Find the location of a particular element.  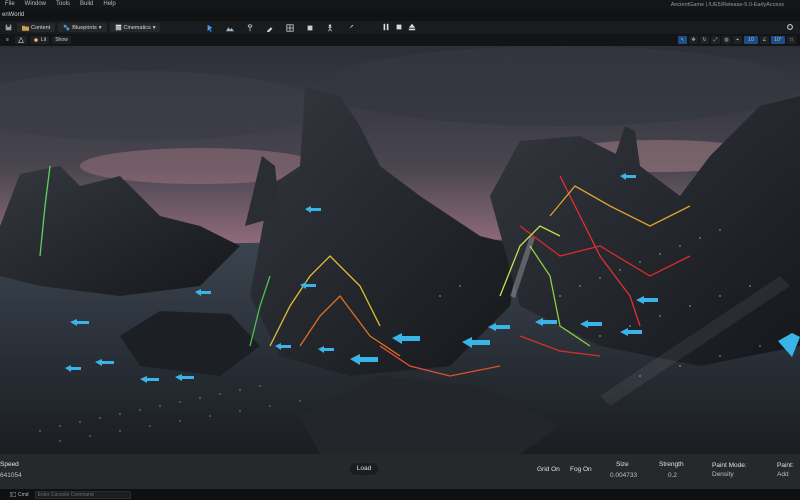

menu-window: Window is located at coordinates (35, 4).